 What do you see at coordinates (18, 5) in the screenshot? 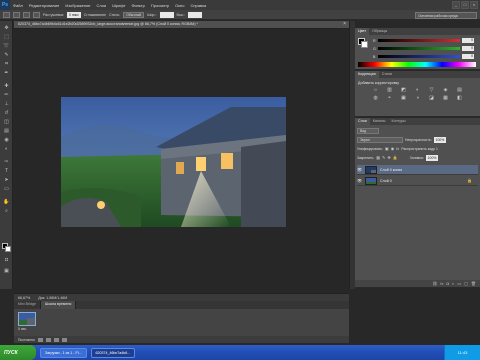
I see `menu-file: Файл` at bounding box center [18, 5].